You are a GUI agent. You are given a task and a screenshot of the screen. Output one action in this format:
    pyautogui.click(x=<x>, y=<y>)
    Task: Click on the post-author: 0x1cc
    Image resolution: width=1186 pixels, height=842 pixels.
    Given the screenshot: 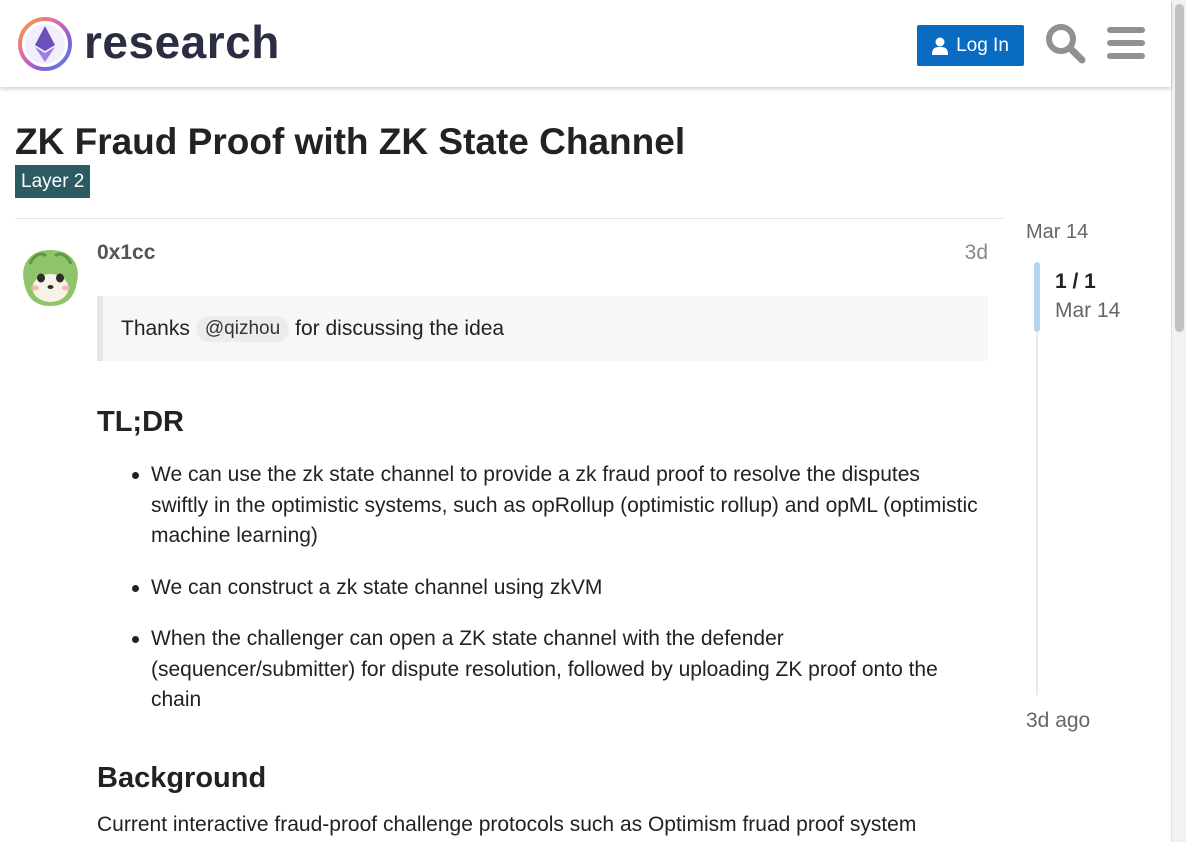 What is the action you would take?
    pyautogui.click(x=126, y=253)
    